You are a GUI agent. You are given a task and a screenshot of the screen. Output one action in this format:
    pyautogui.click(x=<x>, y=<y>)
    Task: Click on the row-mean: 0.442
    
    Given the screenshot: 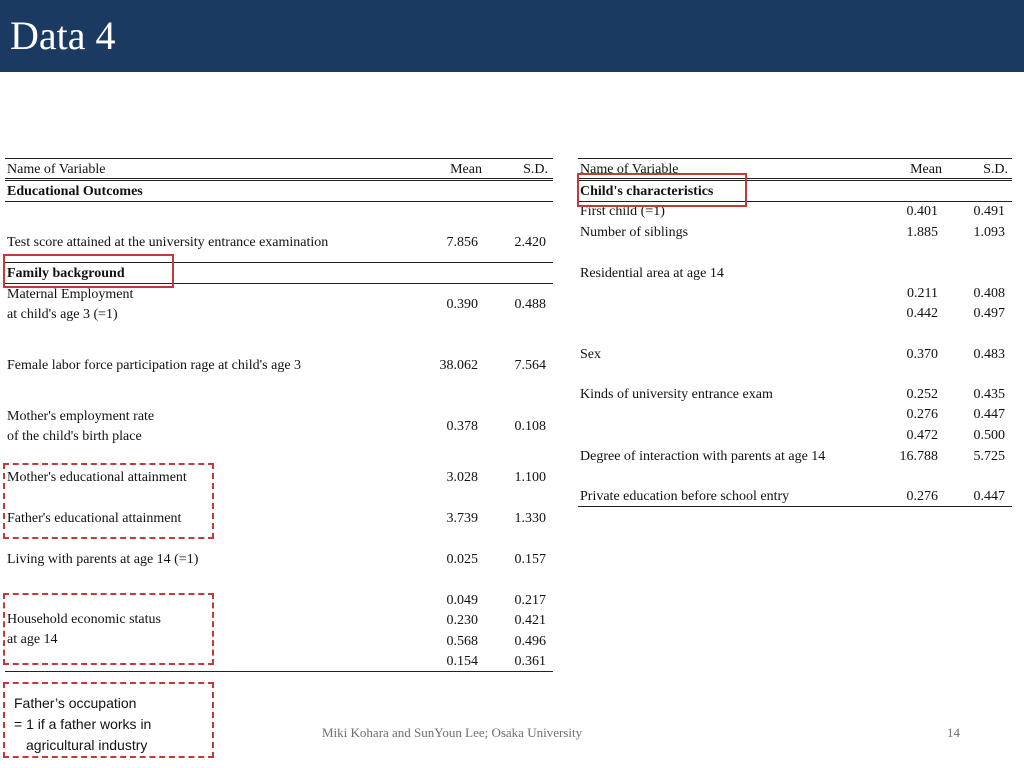 What is the action you would take?
    pyautogui.click(x=922, y=313)
    